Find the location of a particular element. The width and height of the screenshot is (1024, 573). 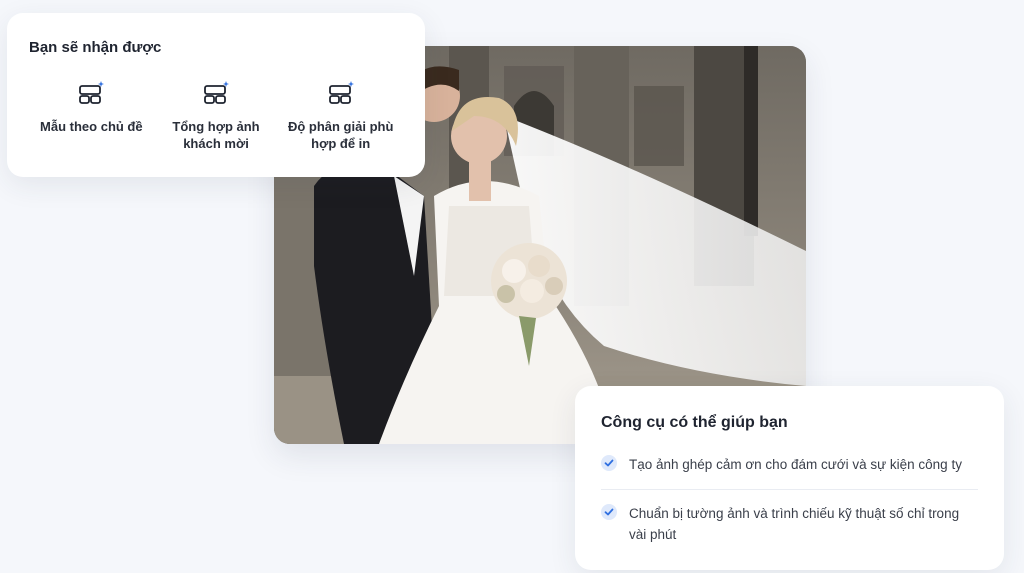

feature-label: Tổng hợp ảnh khách mời is located at coordinates (216, 135).